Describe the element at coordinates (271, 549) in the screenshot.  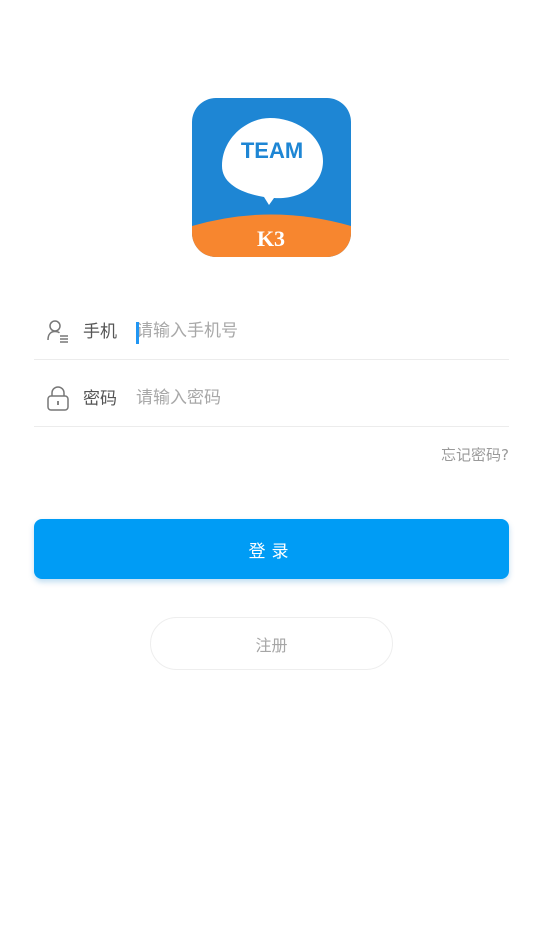
I see `login-button: 登录` at that location.